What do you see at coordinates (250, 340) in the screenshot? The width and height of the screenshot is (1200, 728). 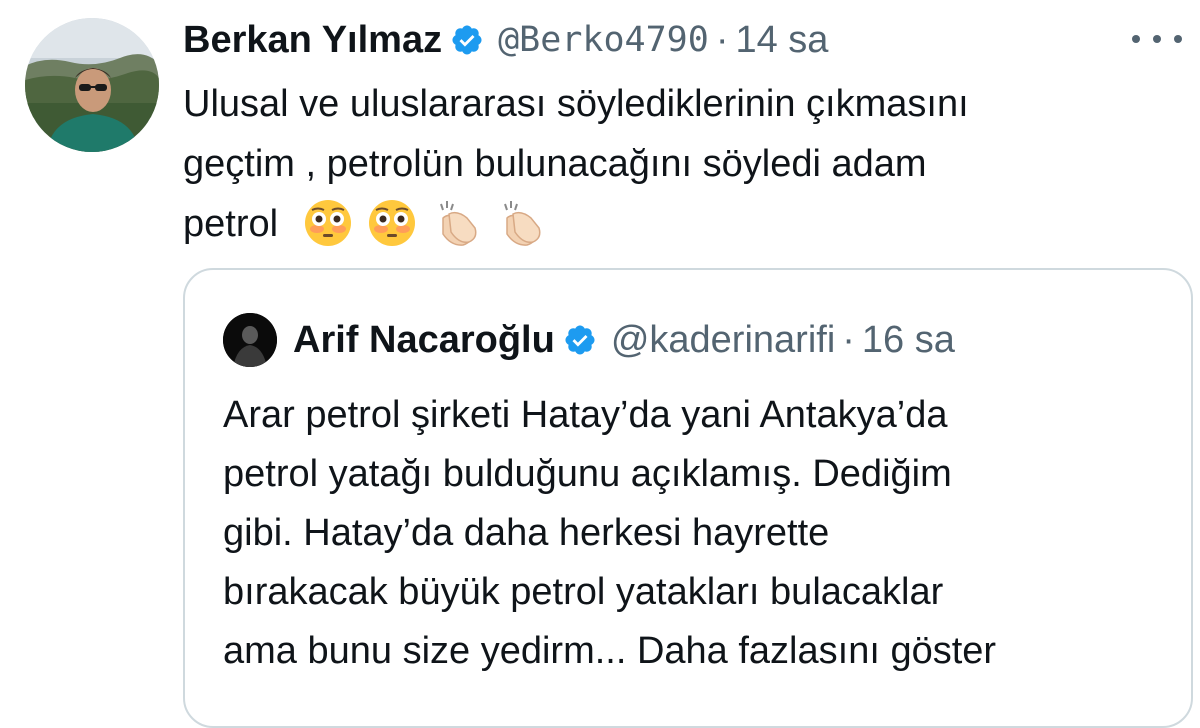 I see `quoted-author-avatar` at bounding box center [250, 340].